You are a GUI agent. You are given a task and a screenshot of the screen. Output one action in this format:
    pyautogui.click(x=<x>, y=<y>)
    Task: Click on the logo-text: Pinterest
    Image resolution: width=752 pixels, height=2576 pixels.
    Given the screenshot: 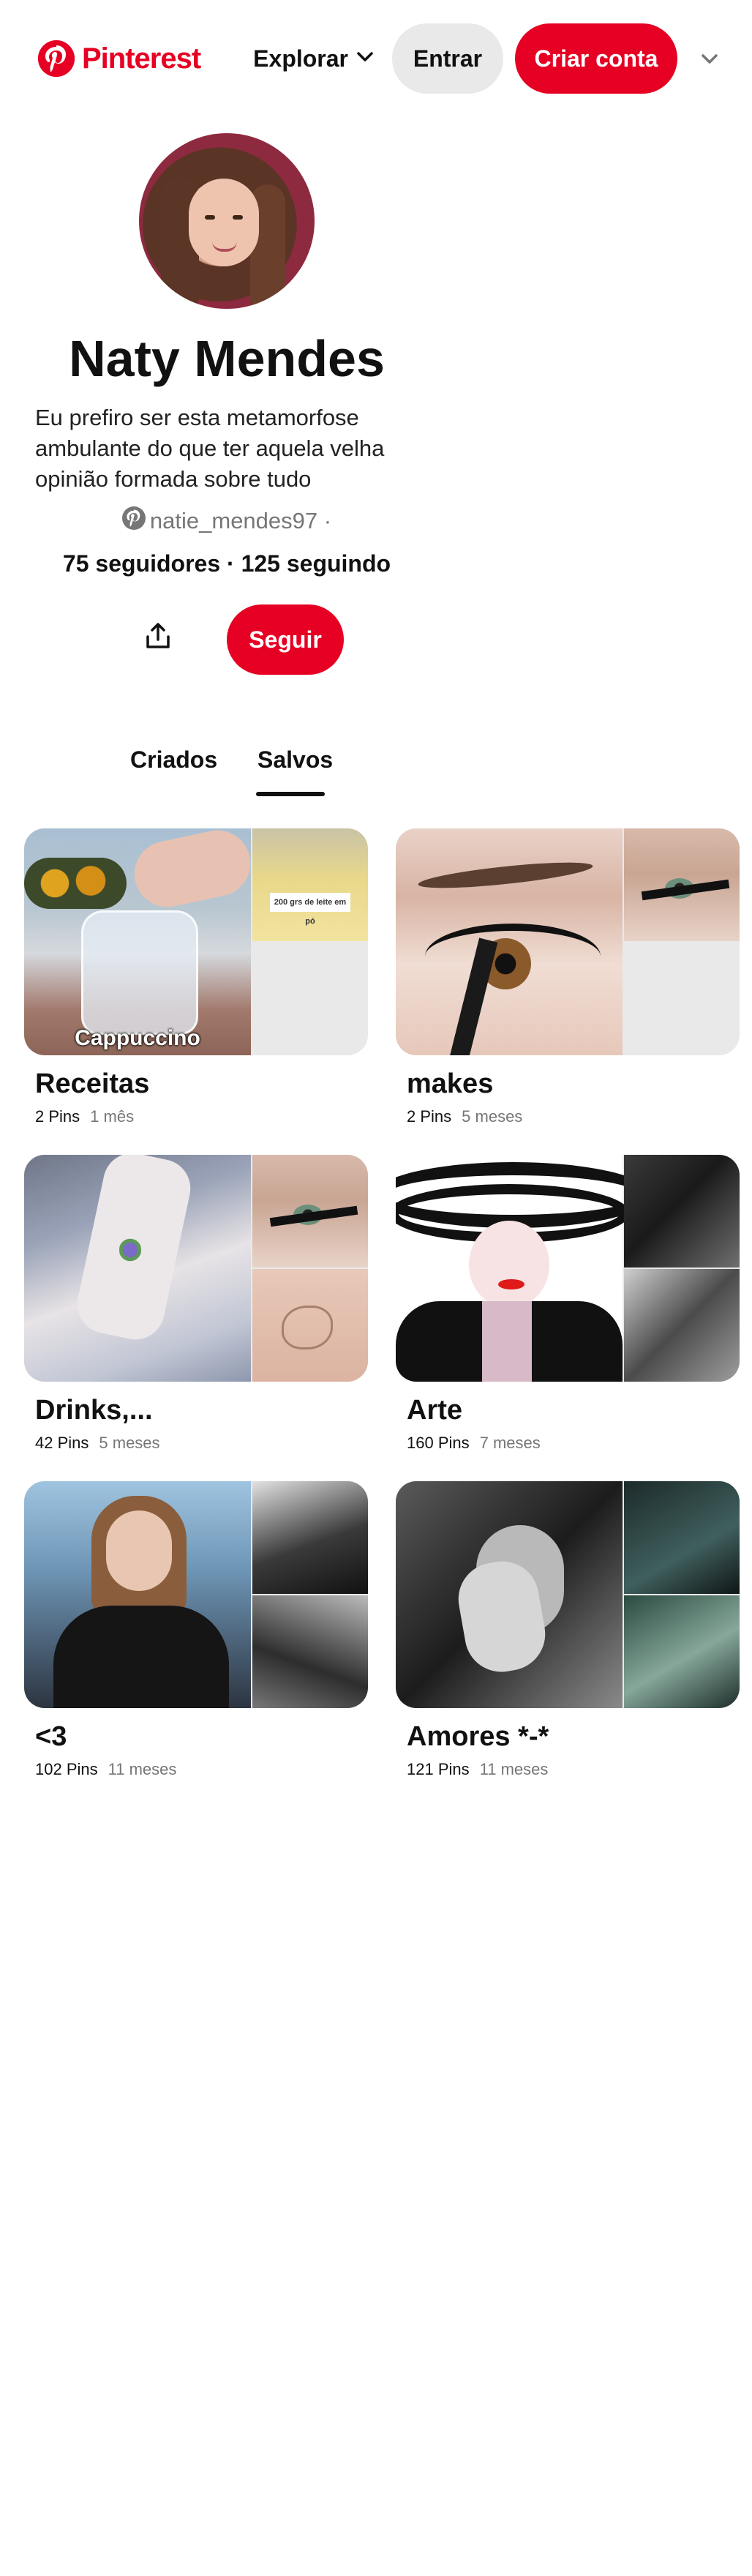 What is the action you would take?
    pyautogui.click(x=141, y=58)
    